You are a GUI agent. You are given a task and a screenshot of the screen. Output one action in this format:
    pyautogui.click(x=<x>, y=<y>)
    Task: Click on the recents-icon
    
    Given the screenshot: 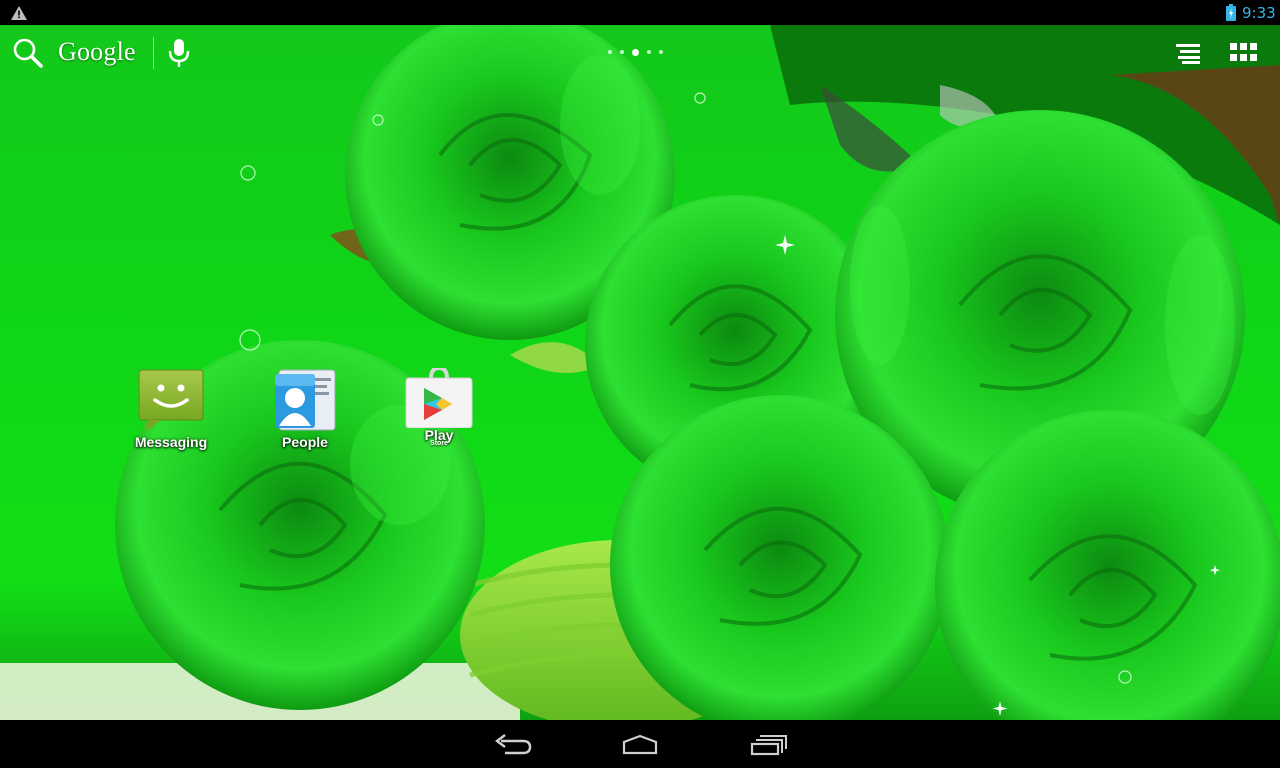 What is the action you would take?
    pyautogui.click(x=770, y=744)
    